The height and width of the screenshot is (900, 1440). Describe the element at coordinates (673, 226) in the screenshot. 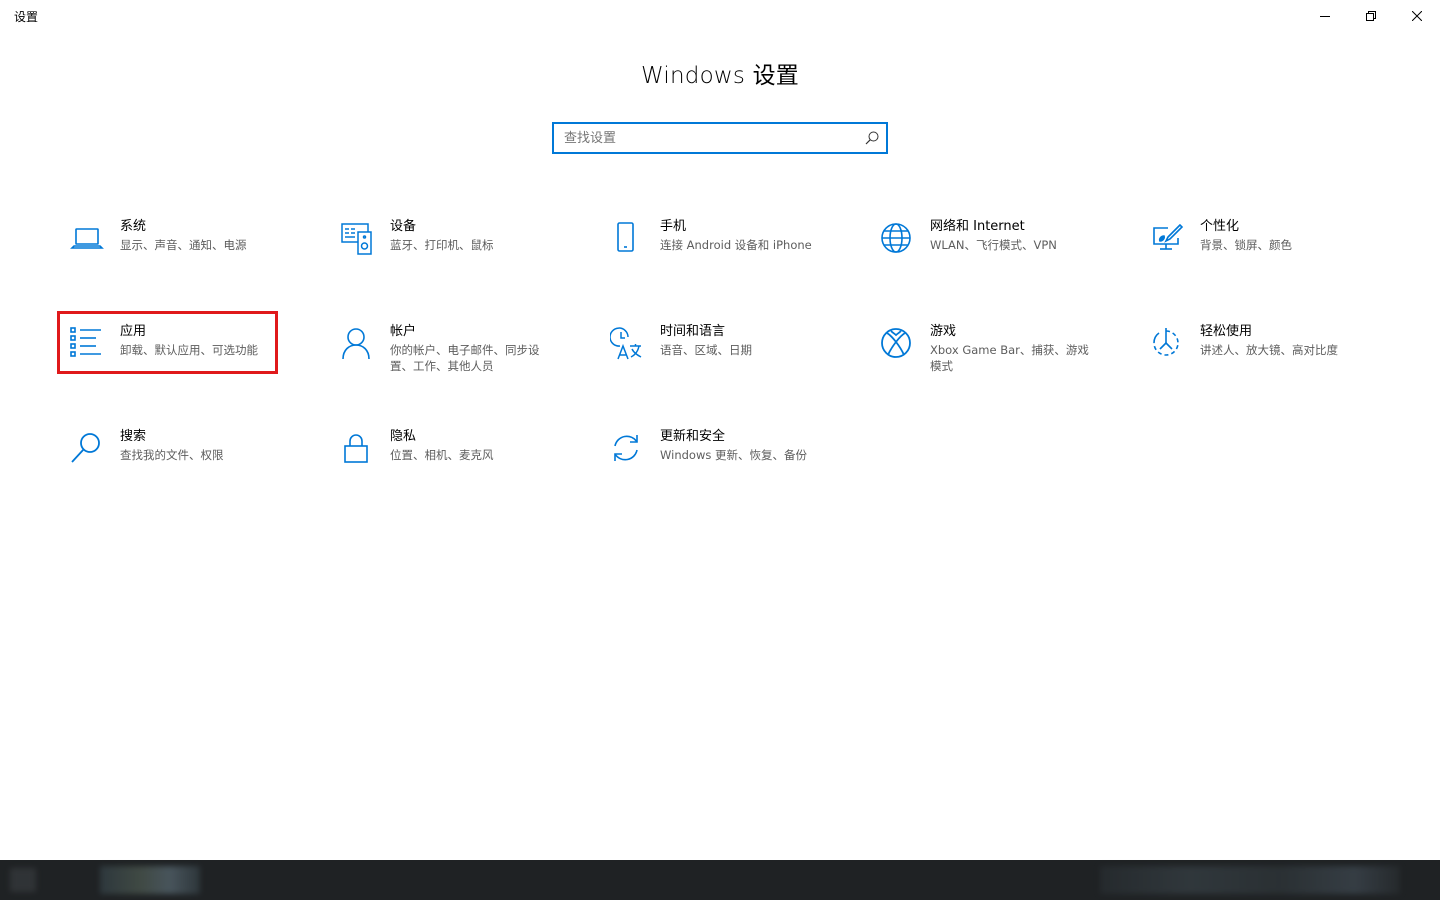

I see `tile-title: 手机` at that location.